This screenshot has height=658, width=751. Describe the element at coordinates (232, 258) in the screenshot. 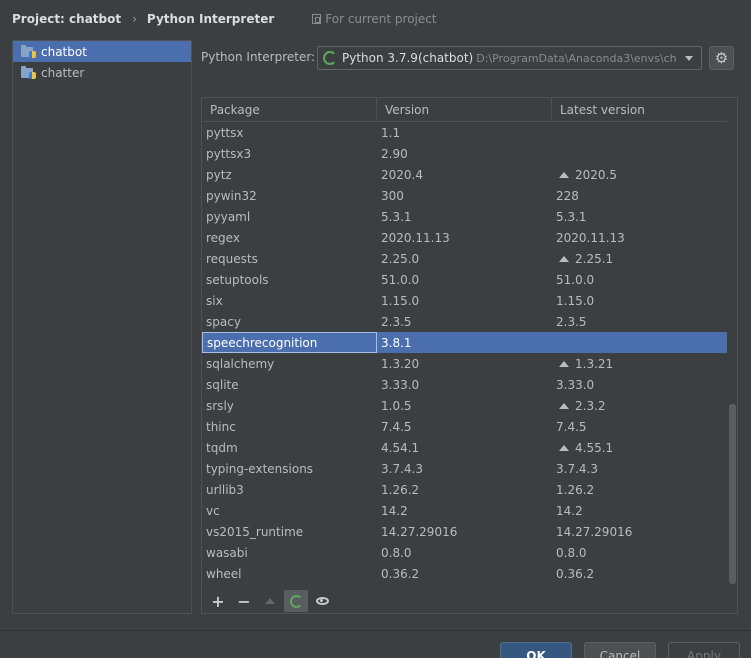

I see `package-name: requests` at that location.